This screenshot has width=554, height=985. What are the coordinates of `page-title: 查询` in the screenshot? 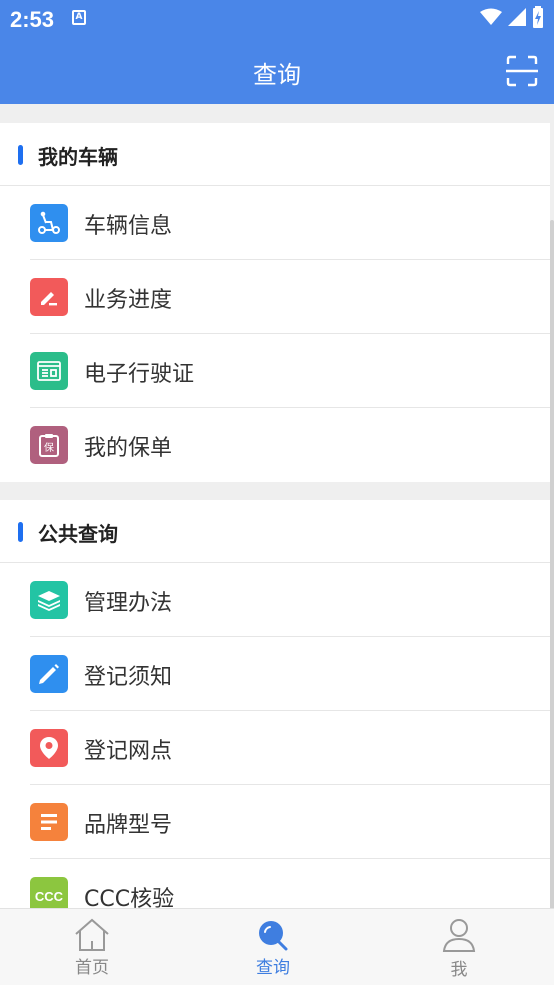 It's located at (277, 75).